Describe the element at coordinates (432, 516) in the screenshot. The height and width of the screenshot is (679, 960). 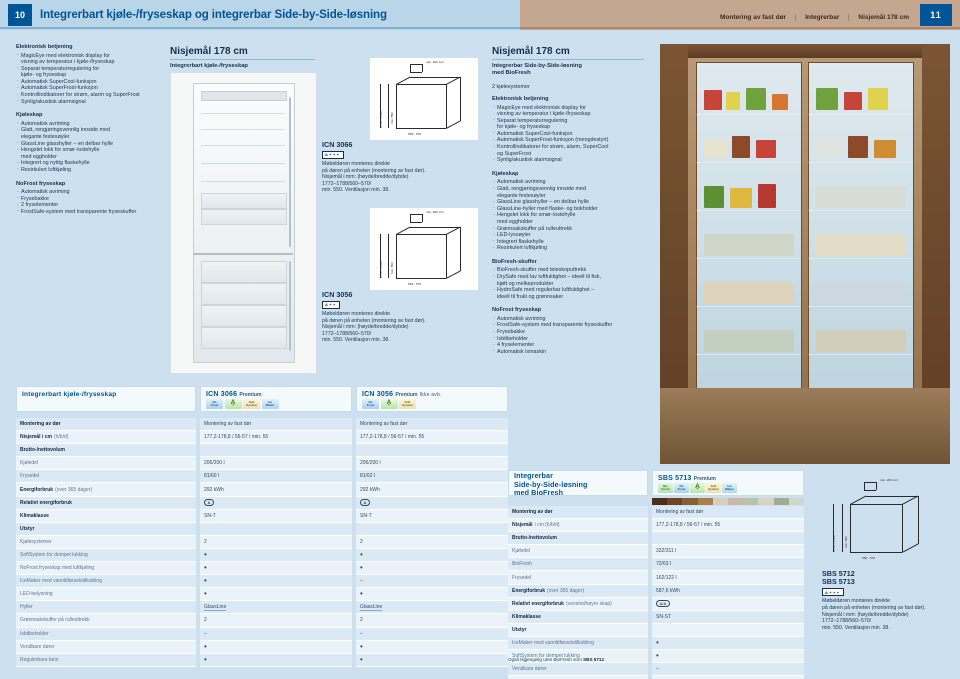
I see `table-row: SN-T` at that location.